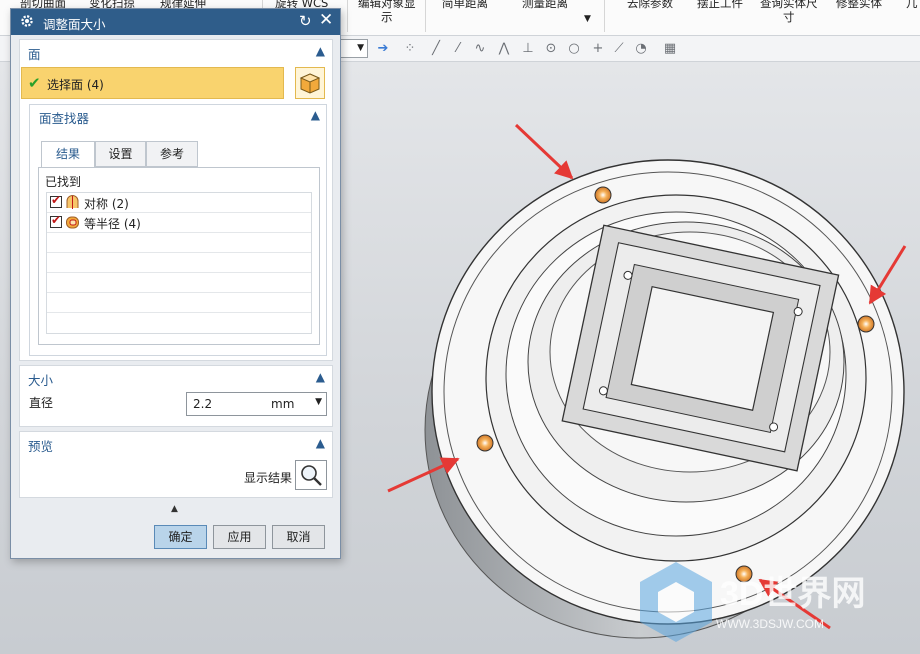 This screenshot has height=654, width=920. I want to click on snap-arc-center-icon: ⊙, so click(551, 49).